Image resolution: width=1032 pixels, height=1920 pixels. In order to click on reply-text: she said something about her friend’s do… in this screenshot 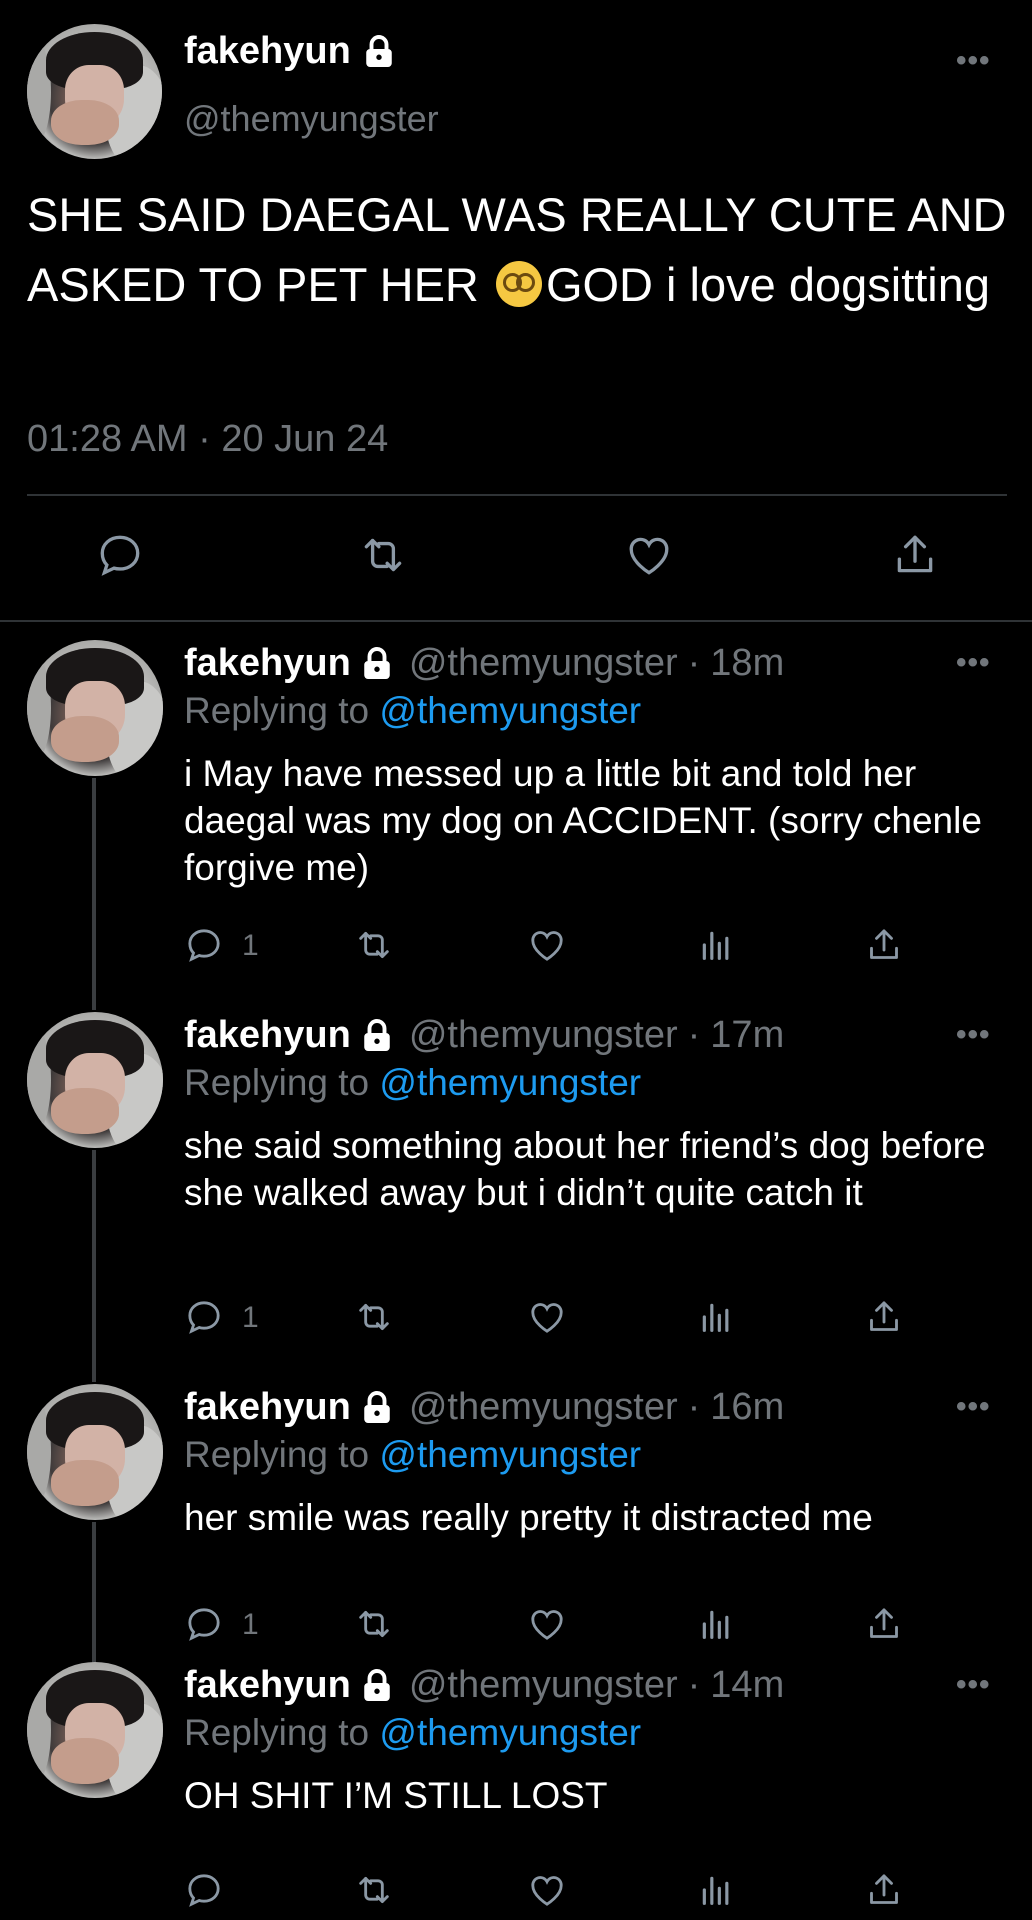, I will do `click(585, 1169)`.